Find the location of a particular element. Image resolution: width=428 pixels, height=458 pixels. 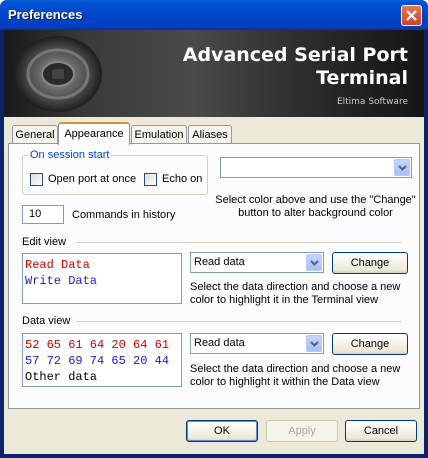

title-bar: Preferences is located at coordinates (214, 15).